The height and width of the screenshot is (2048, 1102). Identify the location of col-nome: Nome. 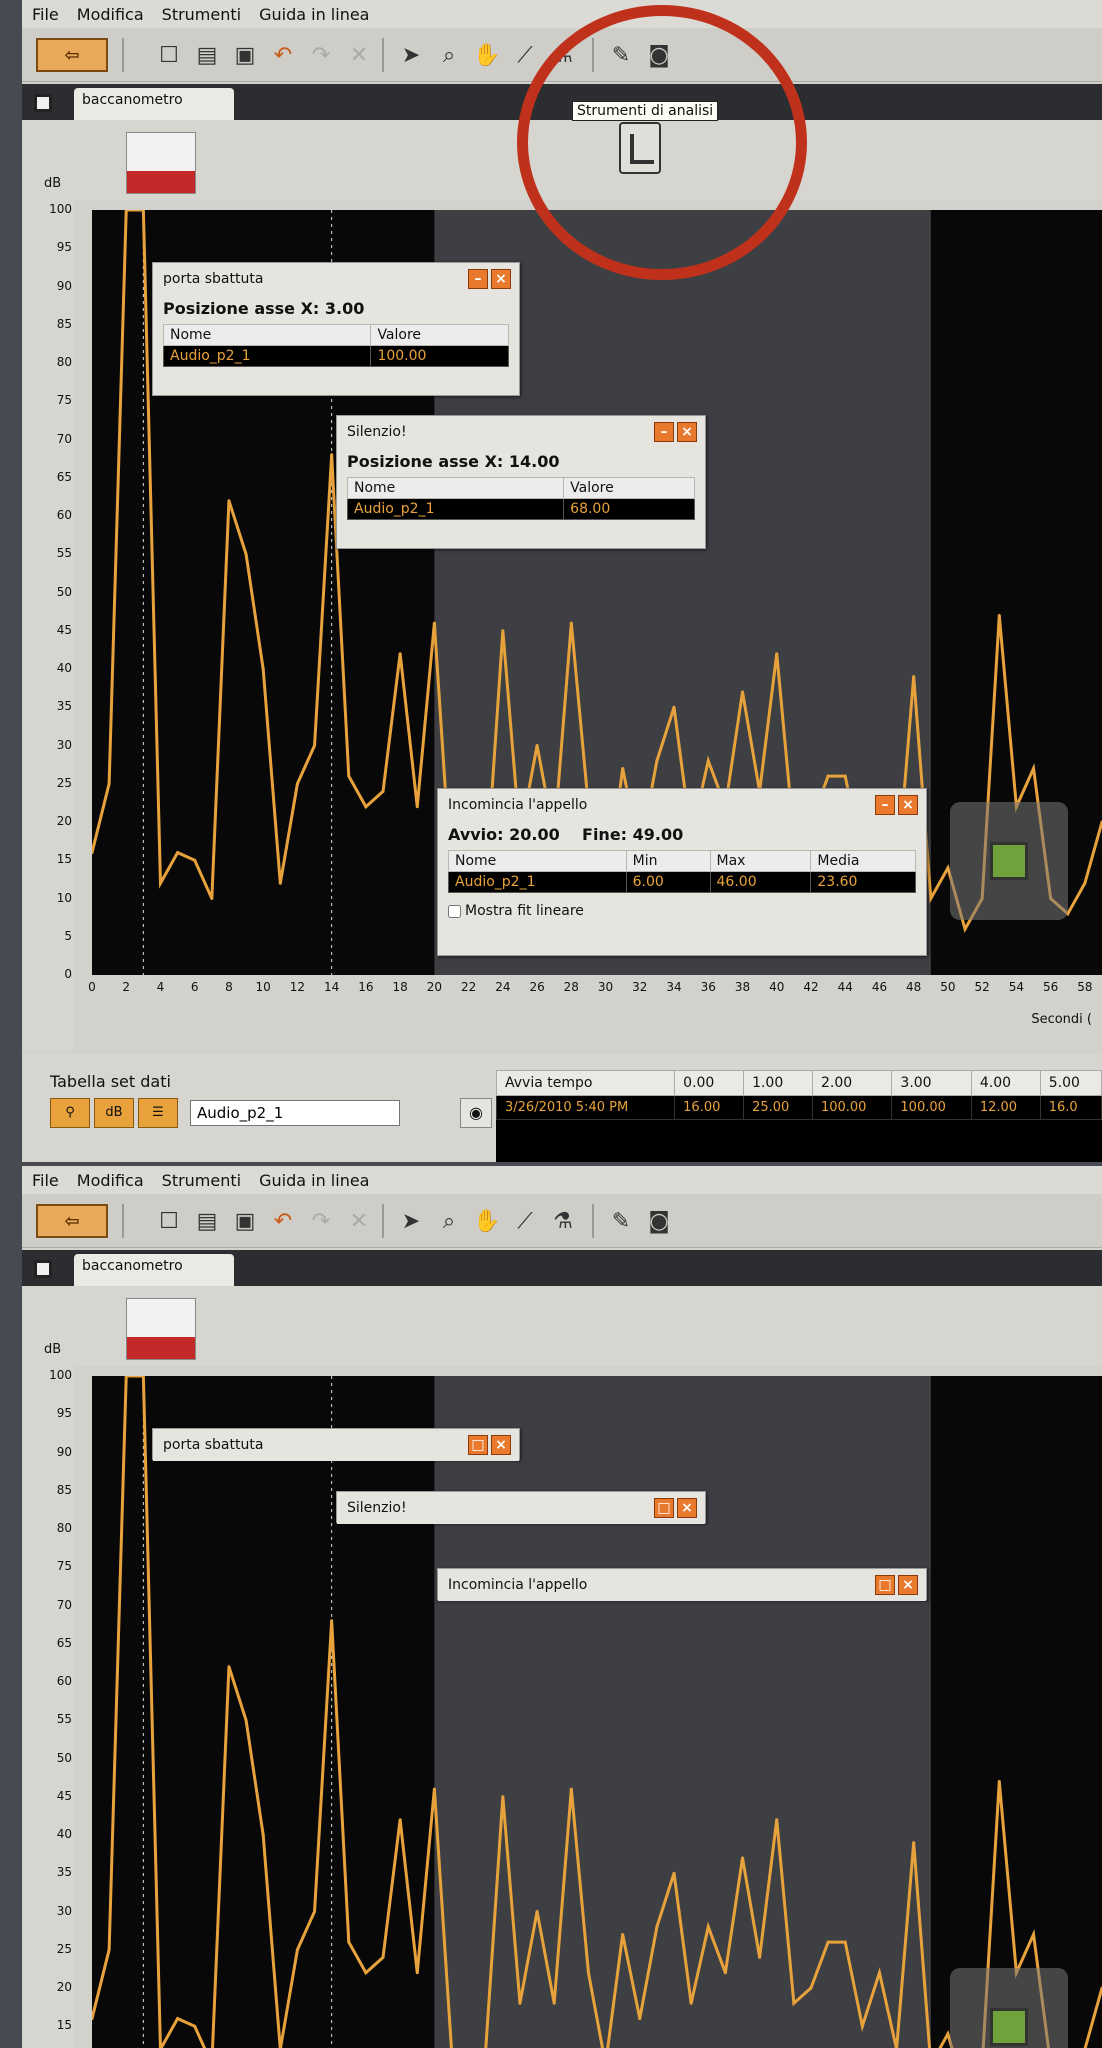
(537, 861).